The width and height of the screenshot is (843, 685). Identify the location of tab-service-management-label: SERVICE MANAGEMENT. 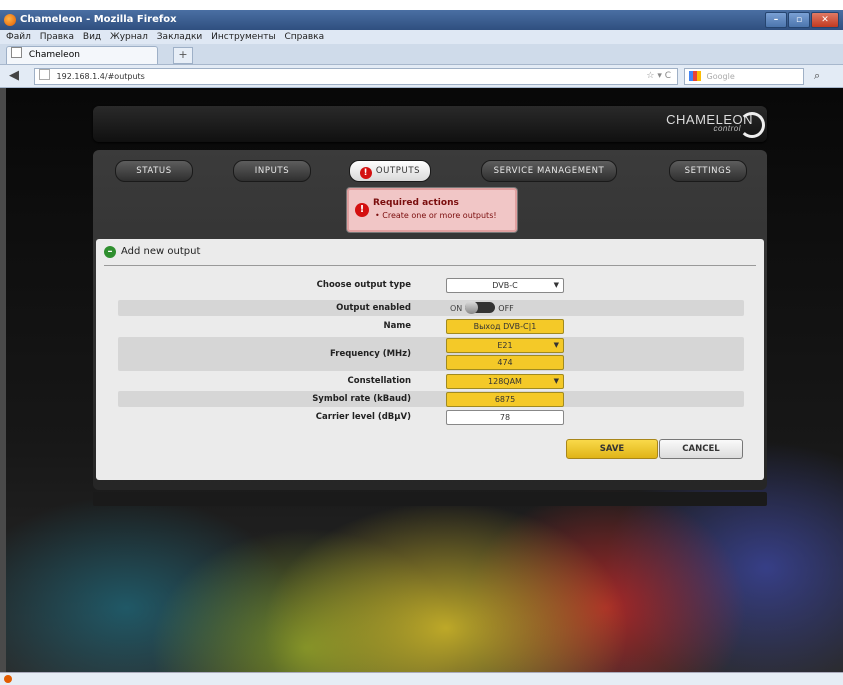
(549, 171).